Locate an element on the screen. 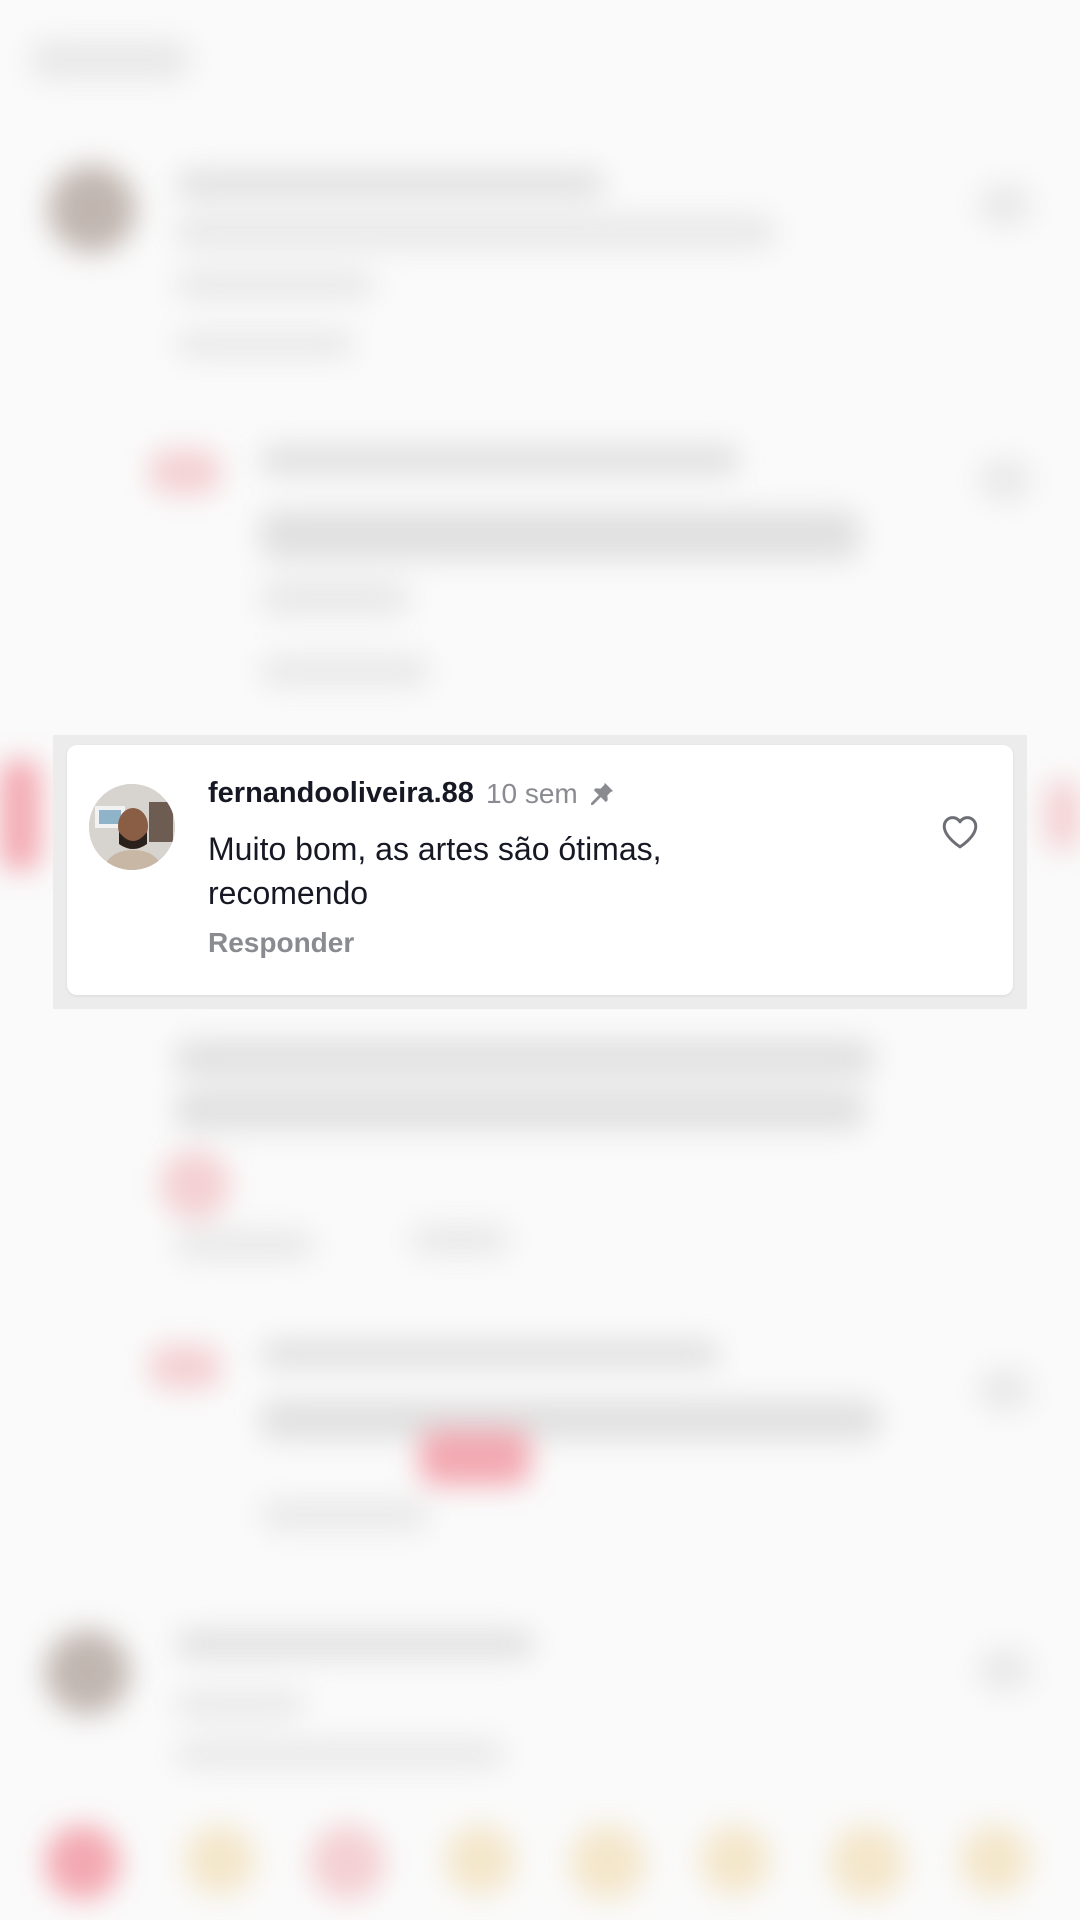 The height and width of the screenshot is (1920, 1080). reply-button: Responder is located at coordinates (281, 943).